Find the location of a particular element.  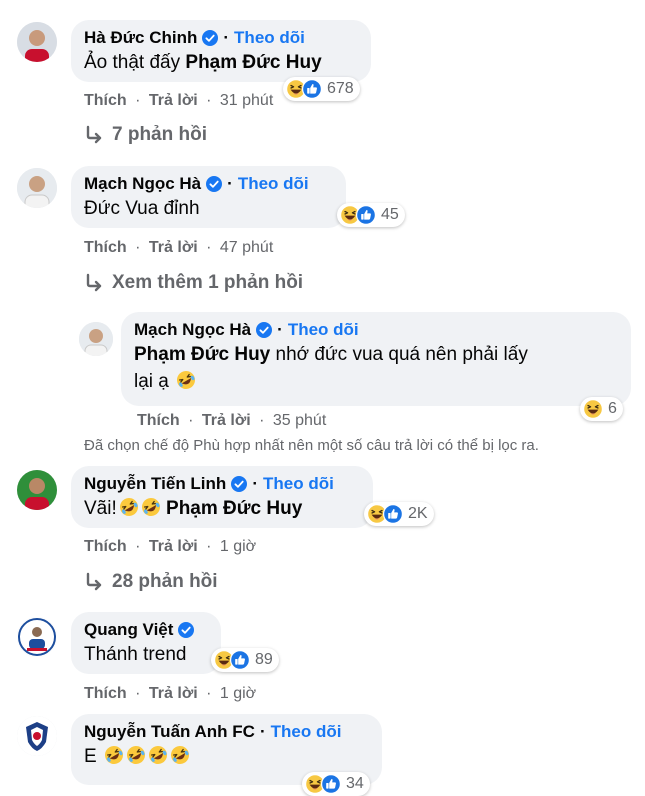

comment-text: E is located at coordinates (226, 756).